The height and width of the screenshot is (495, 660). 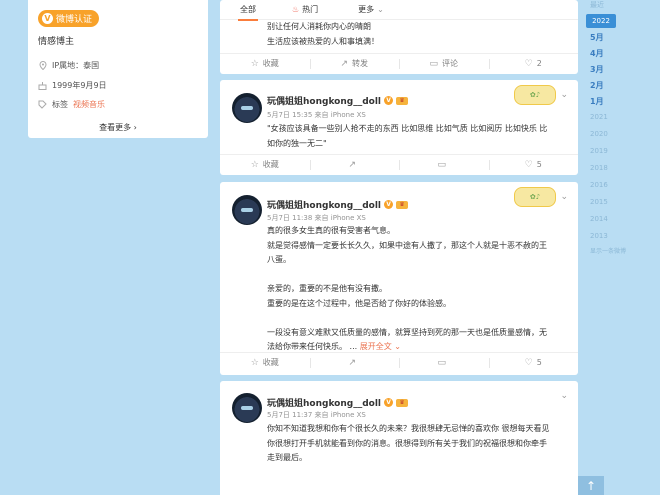 I want to click on action-bar: ☆ 收藏 ↗ ▭ ♡ 5, so click(x=399, y=362).